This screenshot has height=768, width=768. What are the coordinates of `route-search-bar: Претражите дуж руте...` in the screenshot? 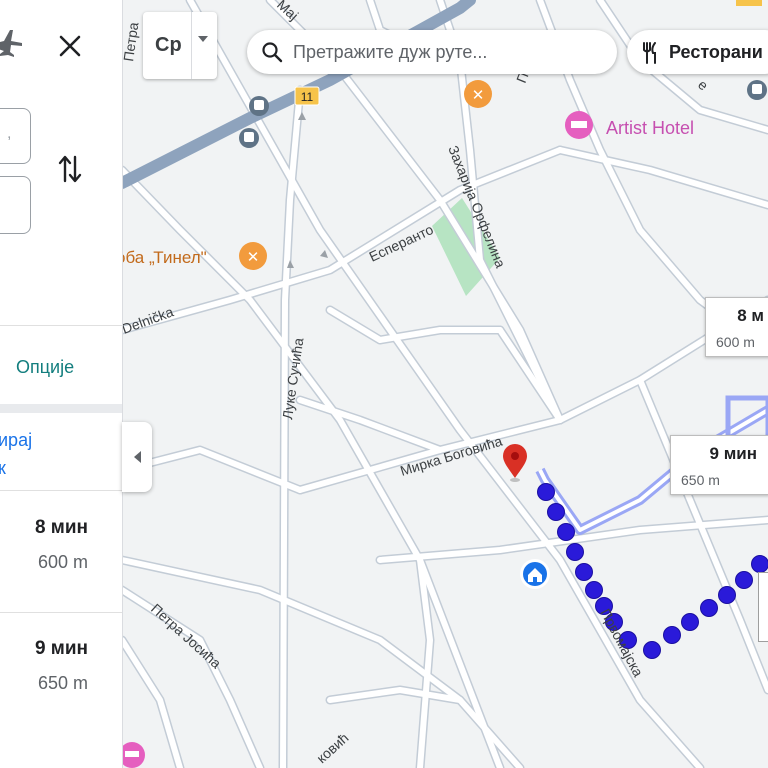 It's located at (432, 52).